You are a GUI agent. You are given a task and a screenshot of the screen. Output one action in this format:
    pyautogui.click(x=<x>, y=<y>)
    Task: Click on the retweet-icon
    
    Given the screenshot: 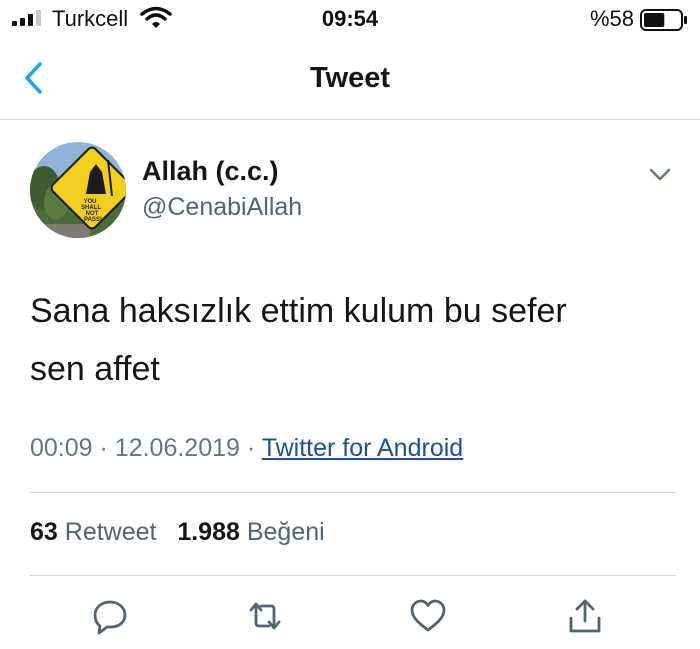 What is the action you would take?
    pyautogui.click(x=265, y=616)
    